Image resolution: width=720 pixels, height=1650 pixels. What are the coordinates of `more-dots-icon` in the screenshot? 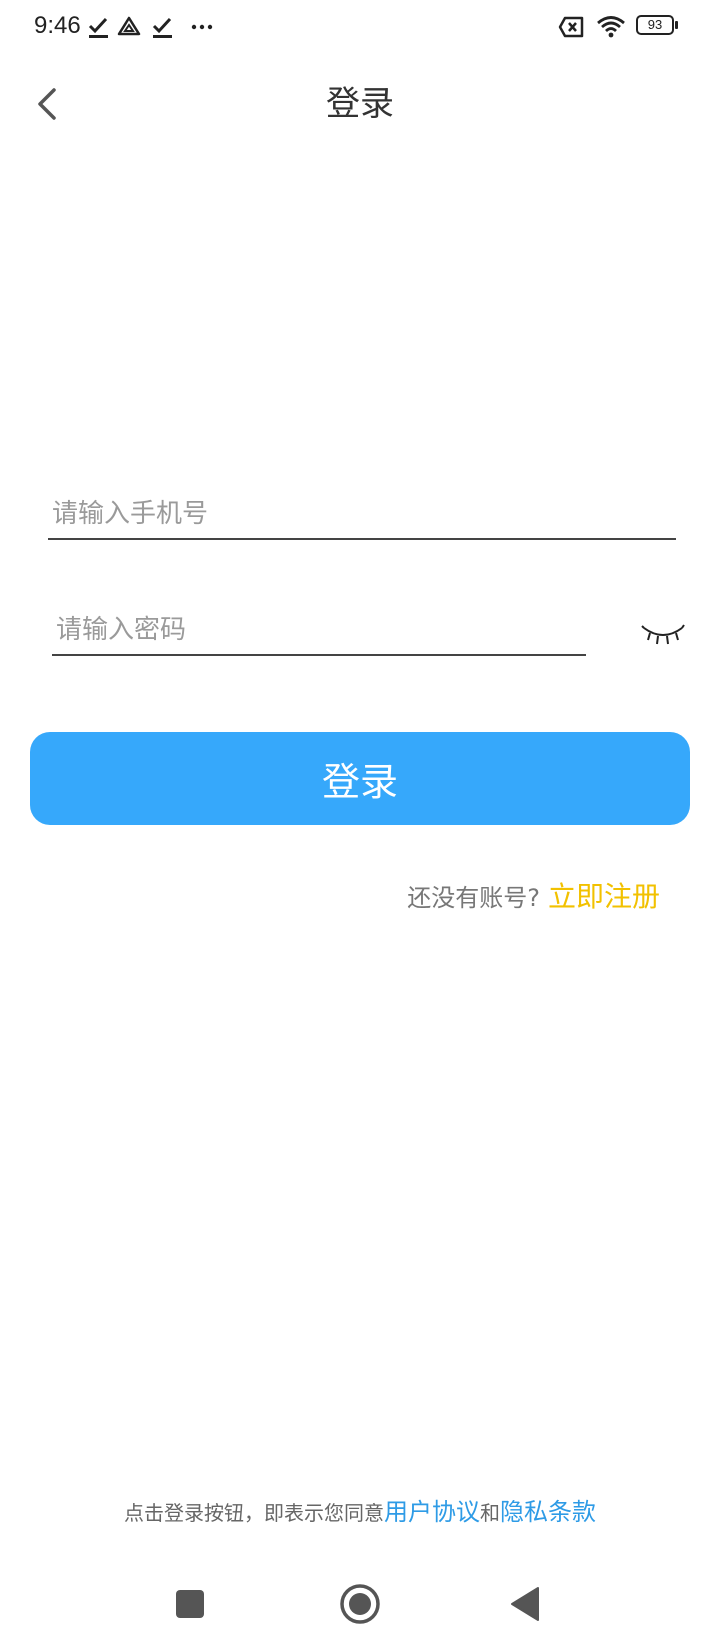 It's located at (203, 27).